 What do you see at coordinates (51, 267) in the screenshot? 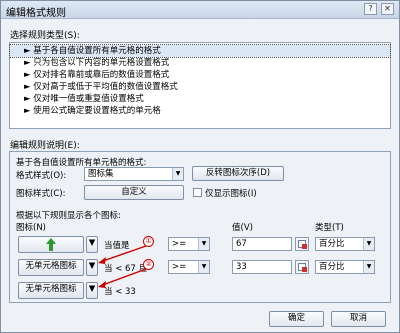
I see `icon-select-row-2: 无单元格图标` at bounding box center [51, 267].